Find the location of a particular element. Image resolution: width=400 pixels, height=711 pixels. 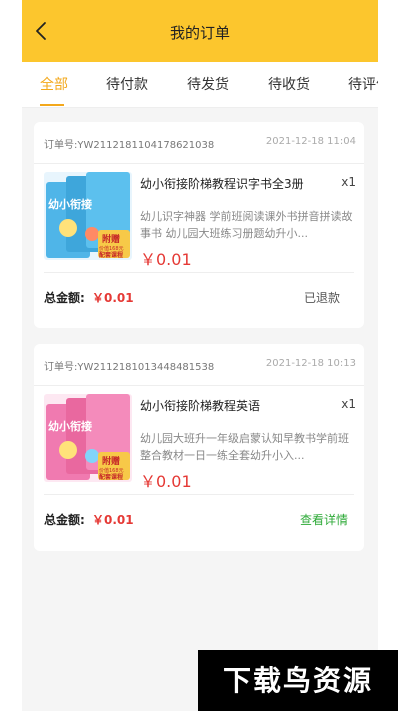

tab-pending-review: 待评价 is located at coordinates (363, 84).